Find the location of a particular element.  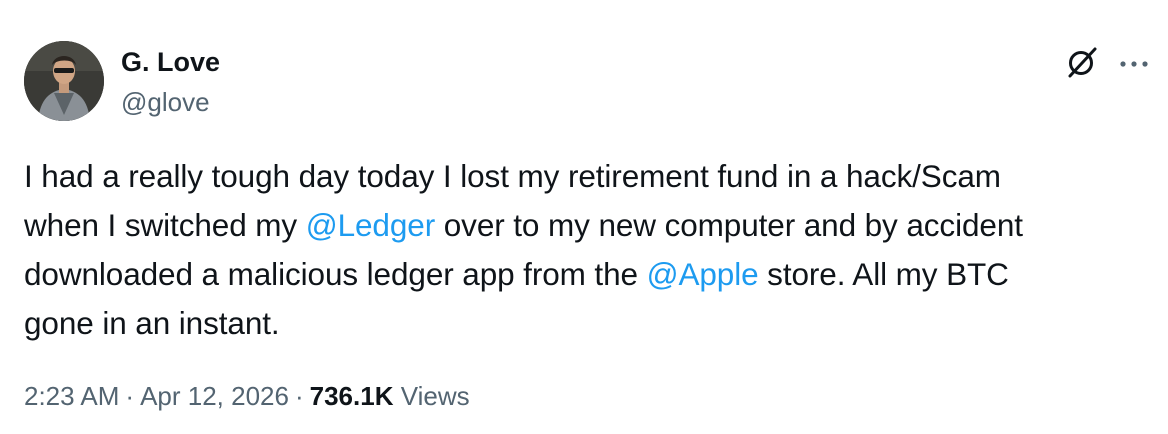

more-icon is located at coordinates (1134, 64).